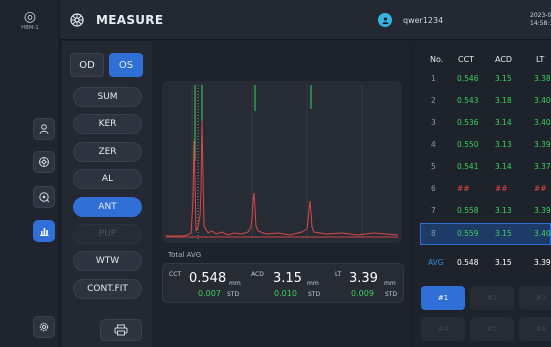 Image resolution: width=551 pixels, height=347 pixels. I want to click on row-cct: 0.546, so click(468, 78).